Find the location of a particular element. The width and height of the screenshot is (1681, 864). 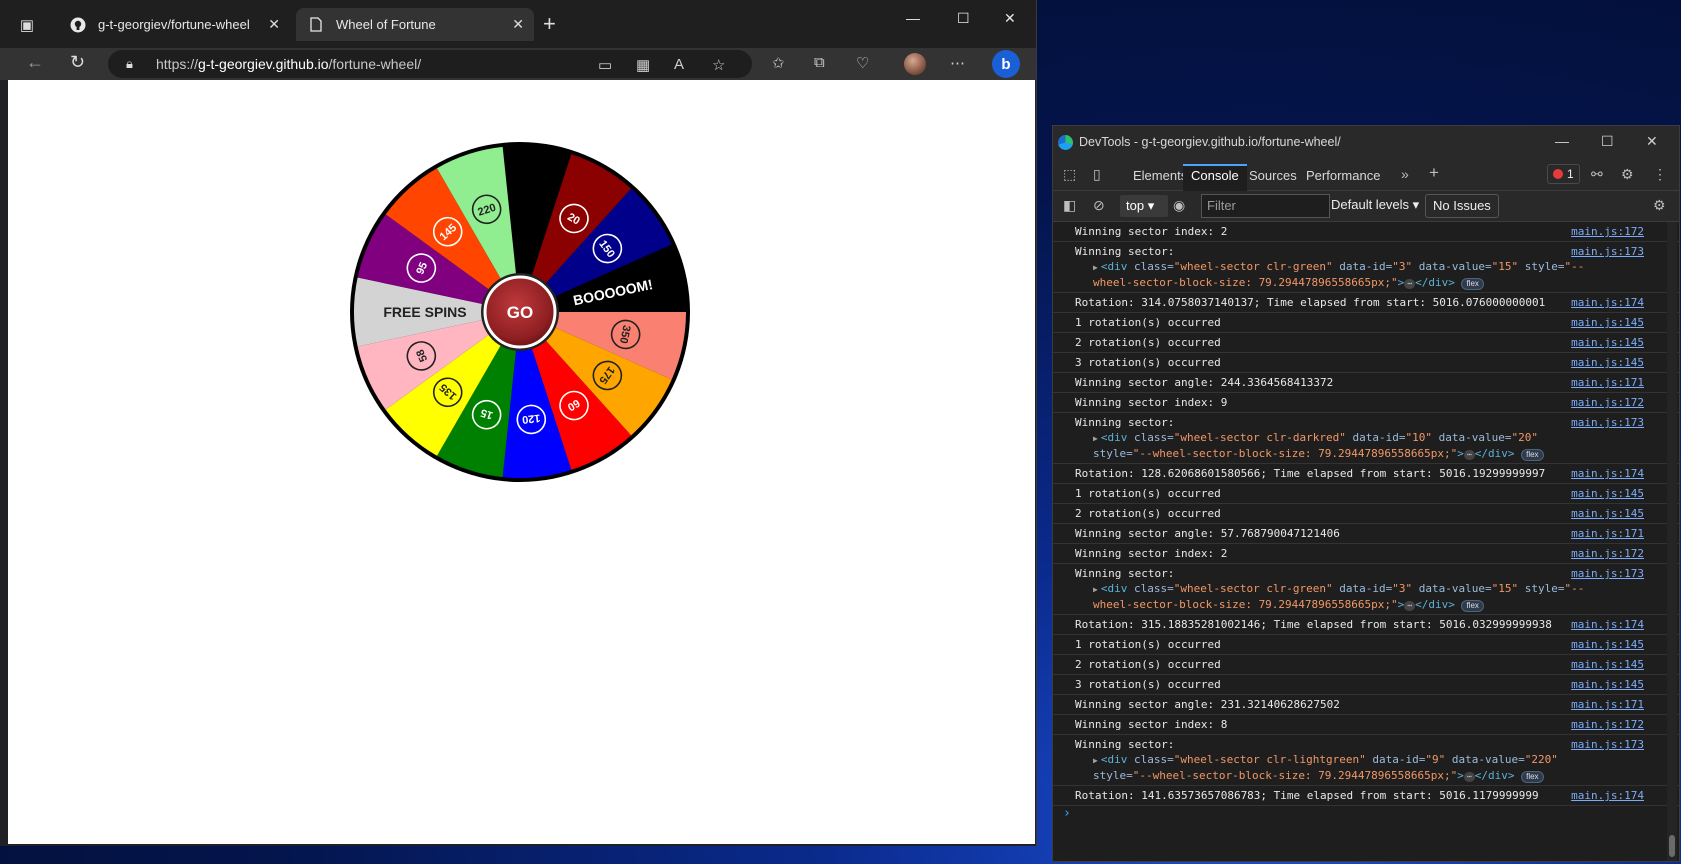

scrollbar-thumb is located at coordinates (1672, 846).